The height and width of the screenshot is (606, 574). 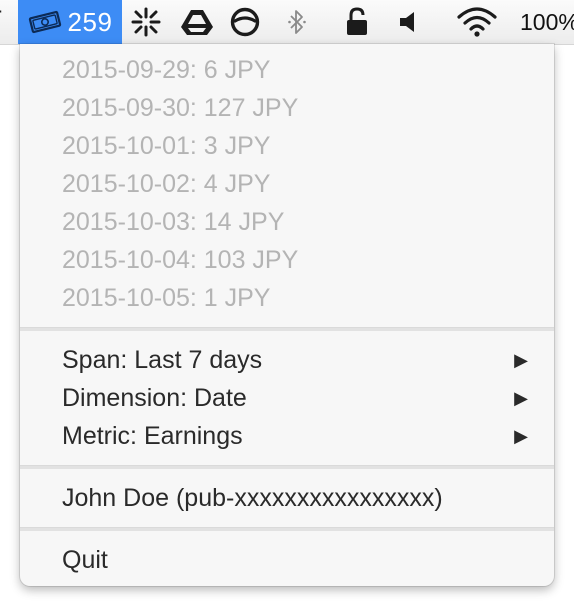 I want to click on wifi-icon, so click(x=477, y=22).